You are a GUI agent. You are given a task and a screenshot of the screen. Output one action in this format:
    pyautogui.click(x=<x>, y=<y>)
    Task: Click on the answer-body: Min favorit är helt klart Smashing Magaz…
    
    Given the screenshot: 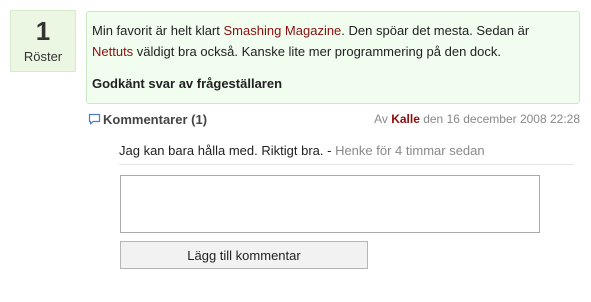 What is the action you would take?
    pyautogui.click(x=331, y=41)
    